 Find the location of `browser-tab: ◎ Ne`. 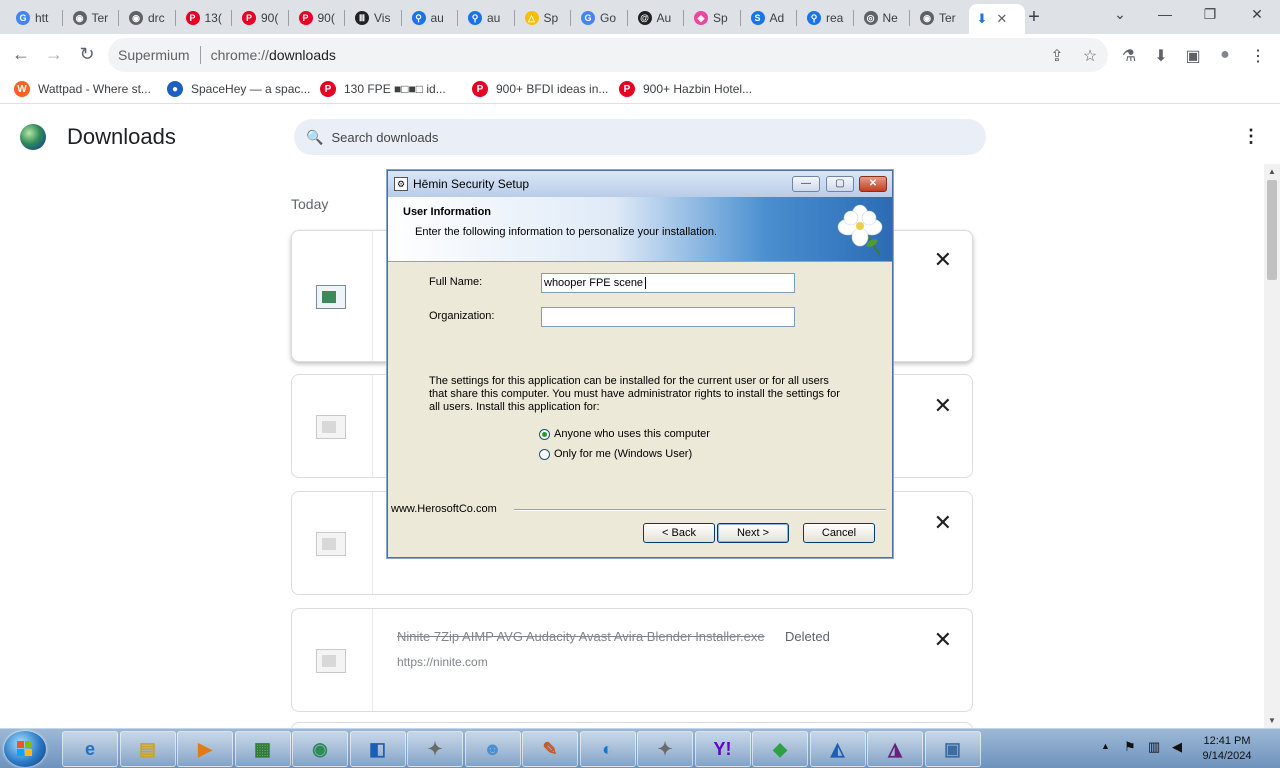

browser-tab: ◎ Ne is located at coordinates (882, 18).